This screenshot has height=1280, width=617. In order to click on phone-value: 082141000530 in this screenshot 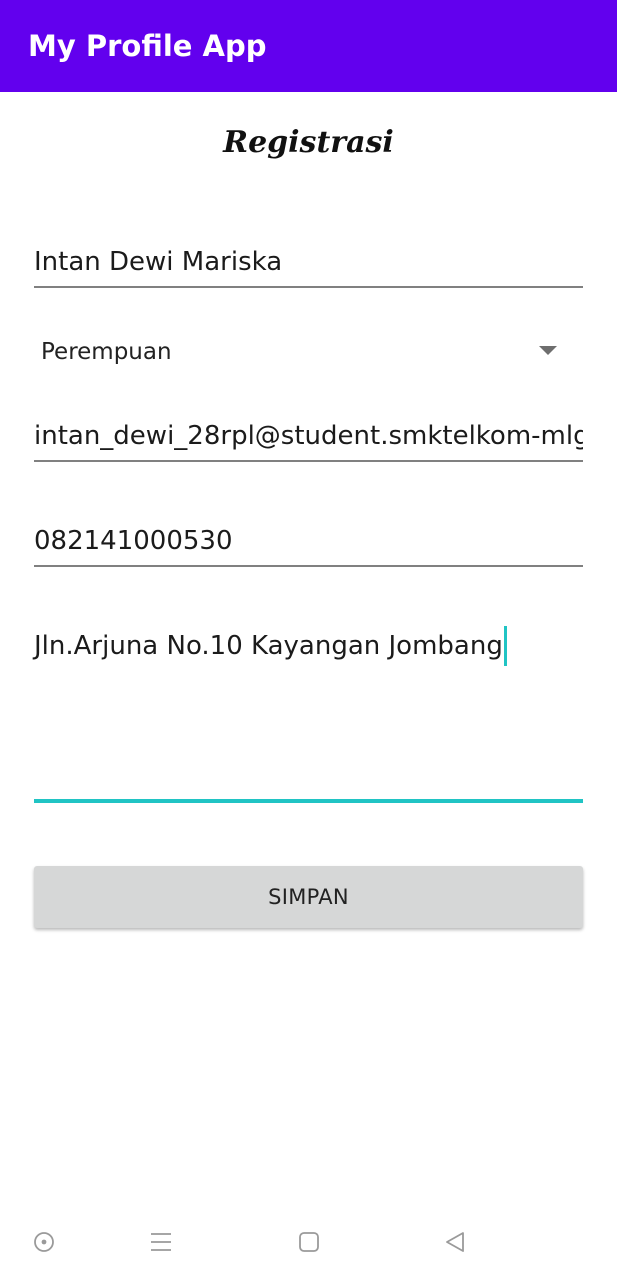, I will do `click(133, 541)`.